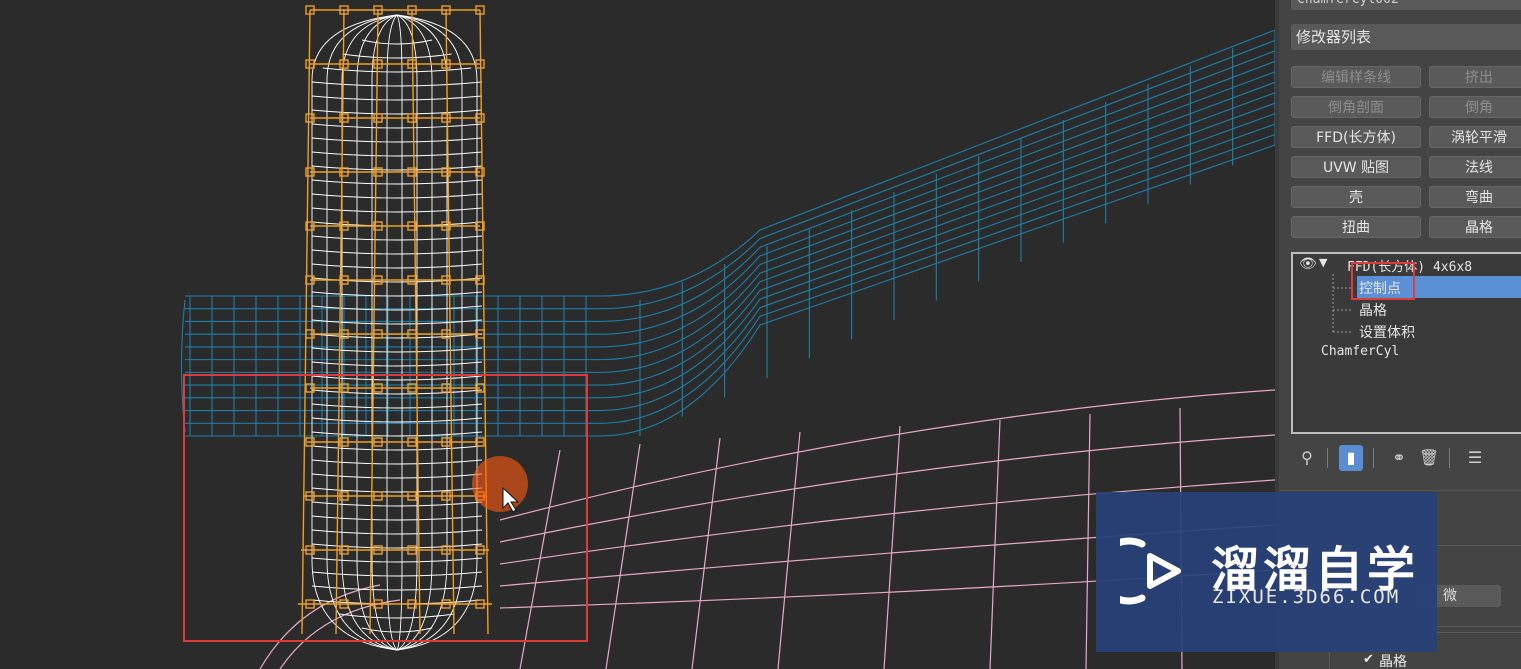 This screenshot has width=1521, height=669. Describe the element at coordinates (1475, 137) in the screenshot. I see `modifier-button-turbosmooth: 涡轮平滑` at that location.